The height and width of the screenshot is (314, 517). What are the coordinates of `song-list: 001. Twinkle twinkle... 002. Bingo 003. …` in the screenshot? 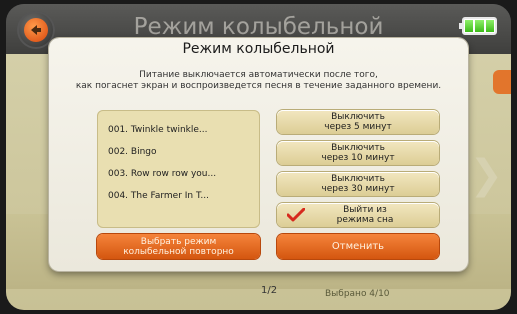 It's located at (178, 169).